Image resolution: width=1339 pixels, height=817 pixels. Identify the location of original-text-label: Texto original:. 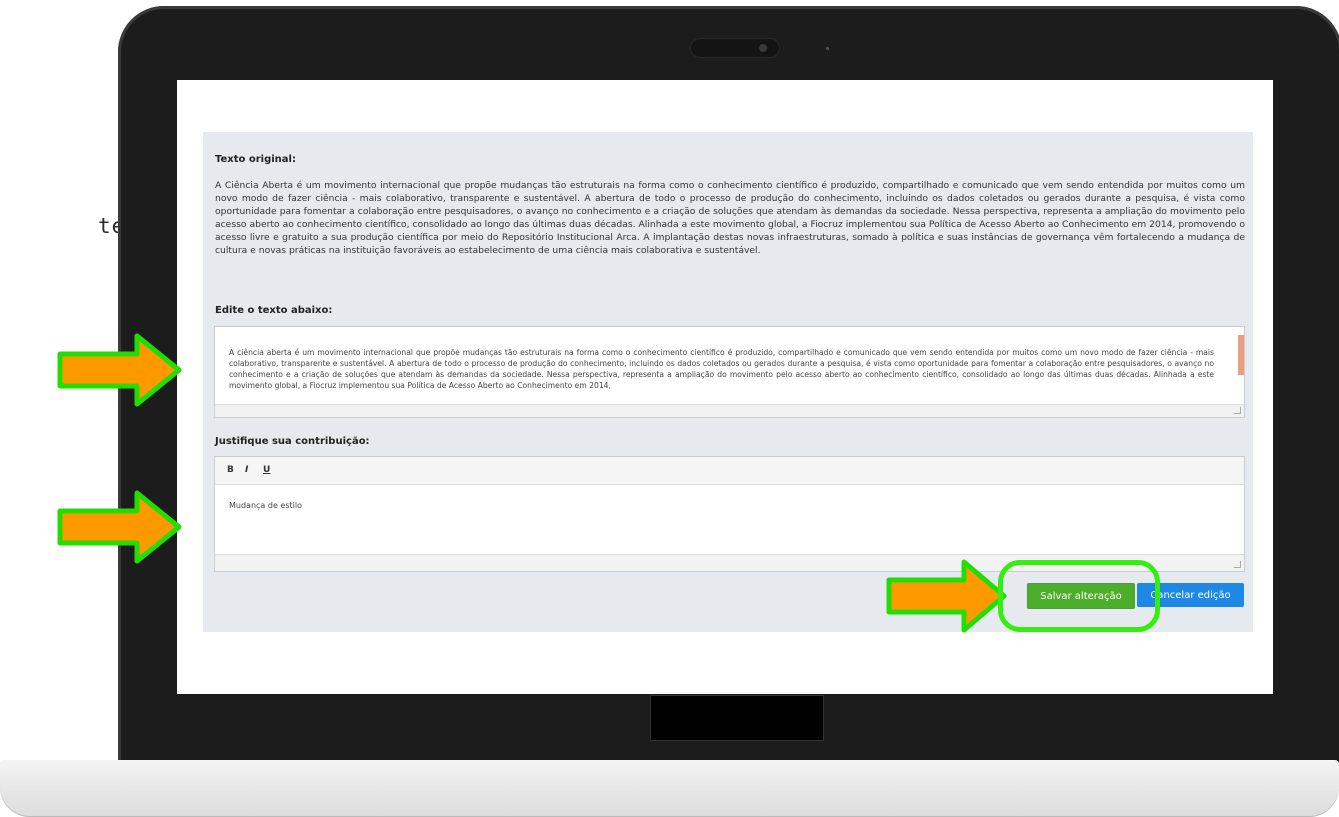
(255, 159).